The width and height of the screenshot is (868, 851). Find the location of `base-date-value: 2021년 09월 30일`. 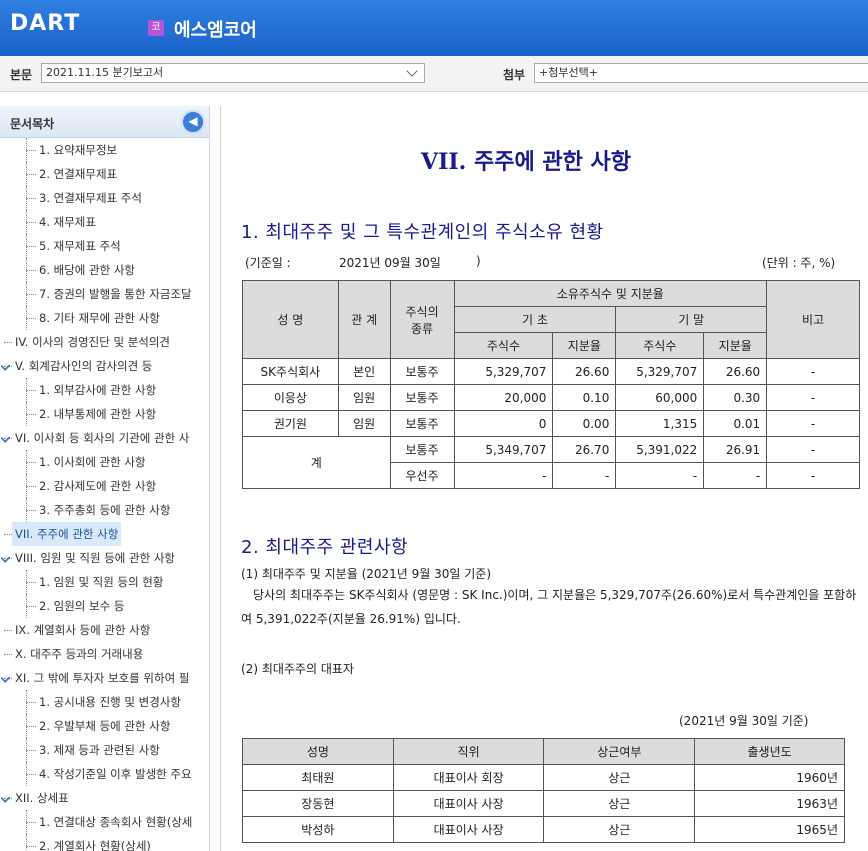

base-date-value: 2021년 09월 30일 is located at coordinates (390, 263).